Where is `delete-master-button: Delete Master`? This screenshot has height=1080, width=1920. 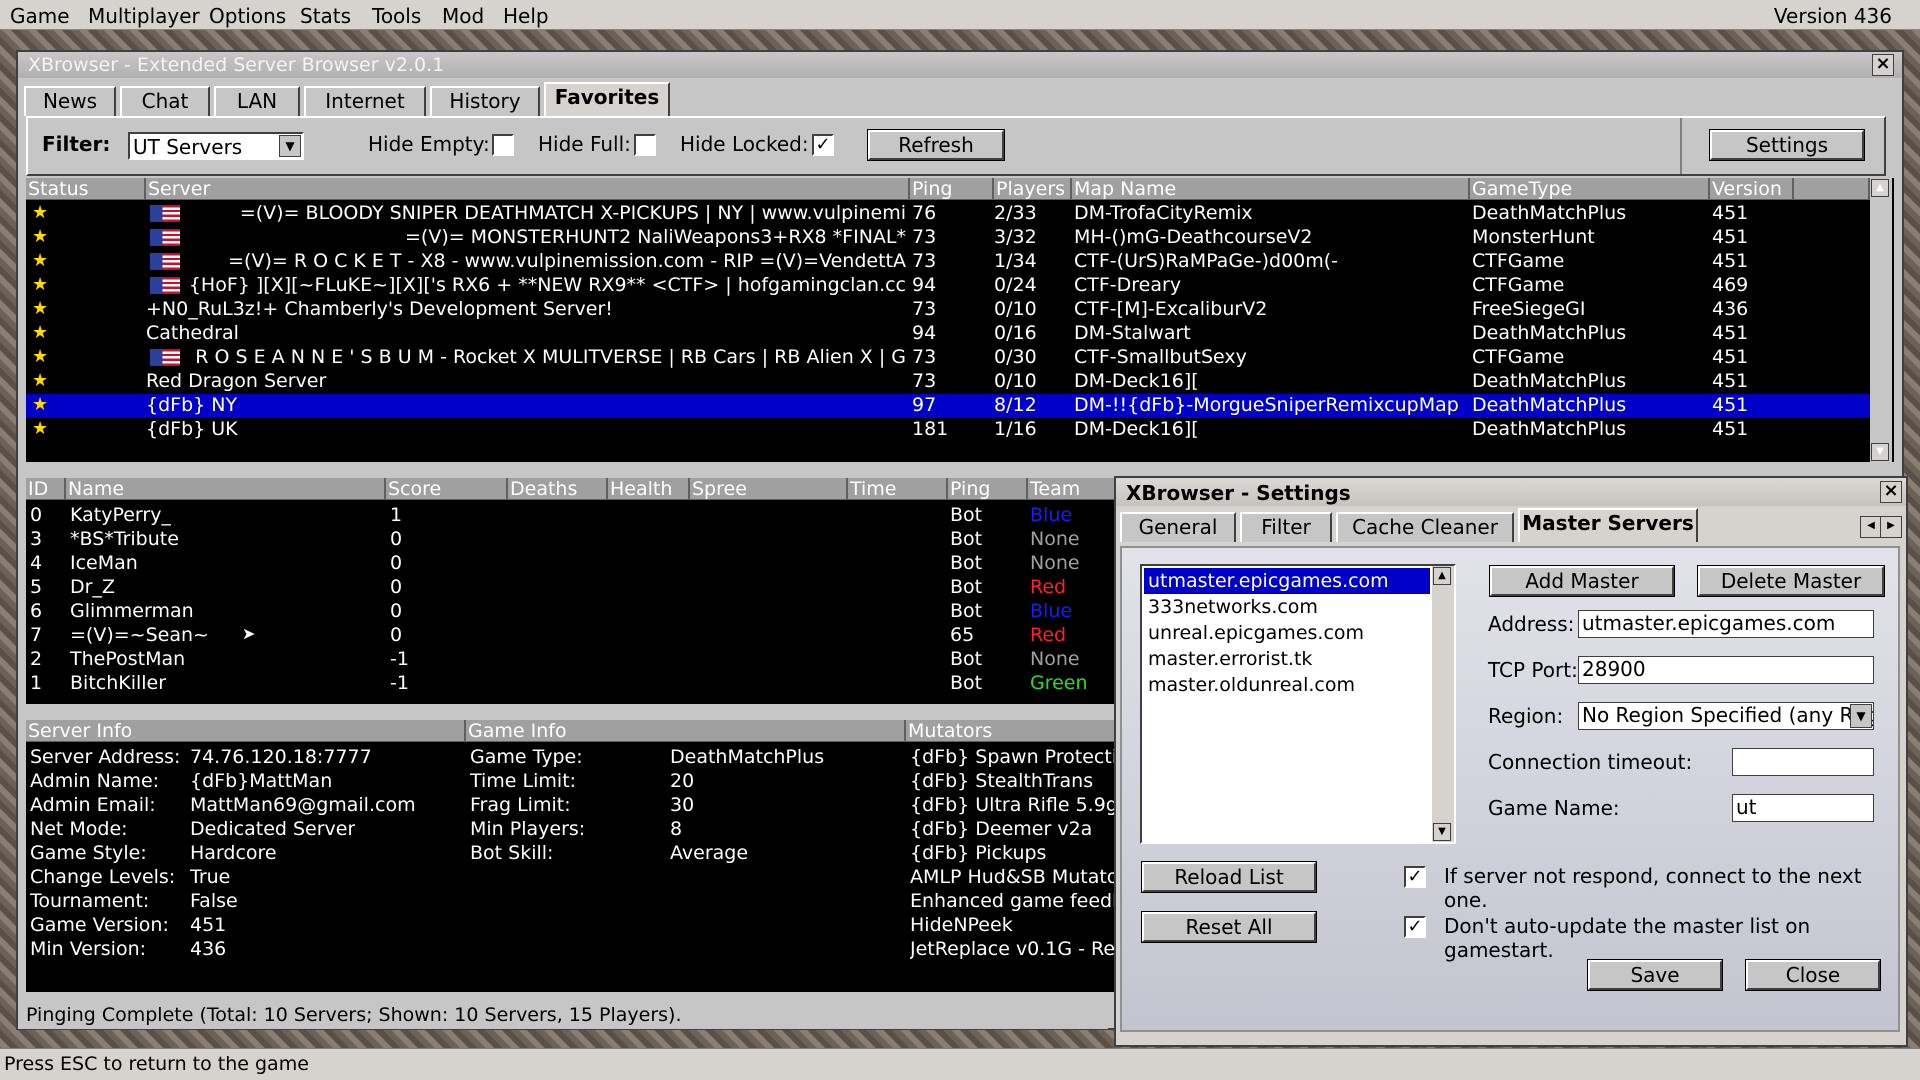 delete-master-button: Delete Master is located at coordinates (1791, 581).